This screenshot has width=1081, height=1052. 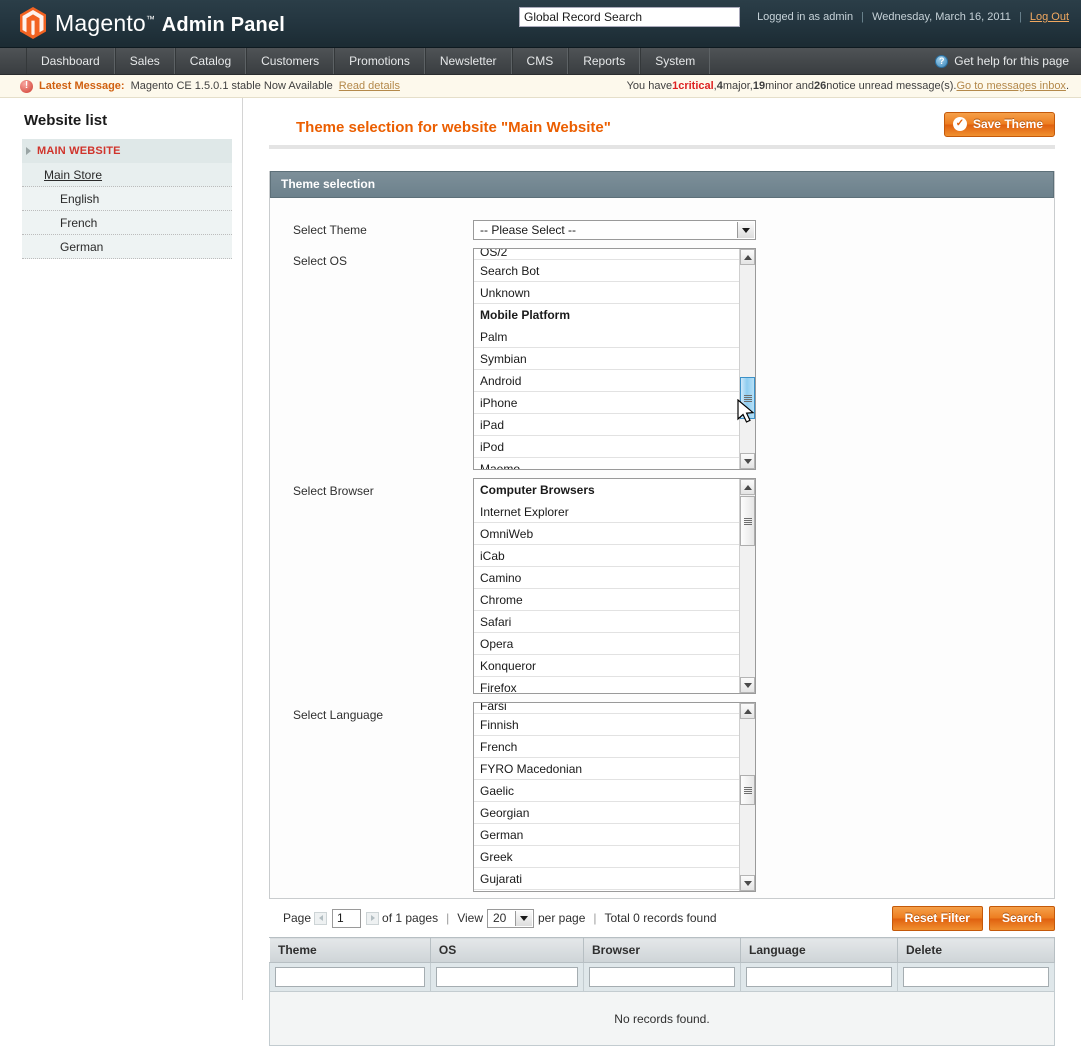 I want to click on next-page-button, so click(x=373, y=918).